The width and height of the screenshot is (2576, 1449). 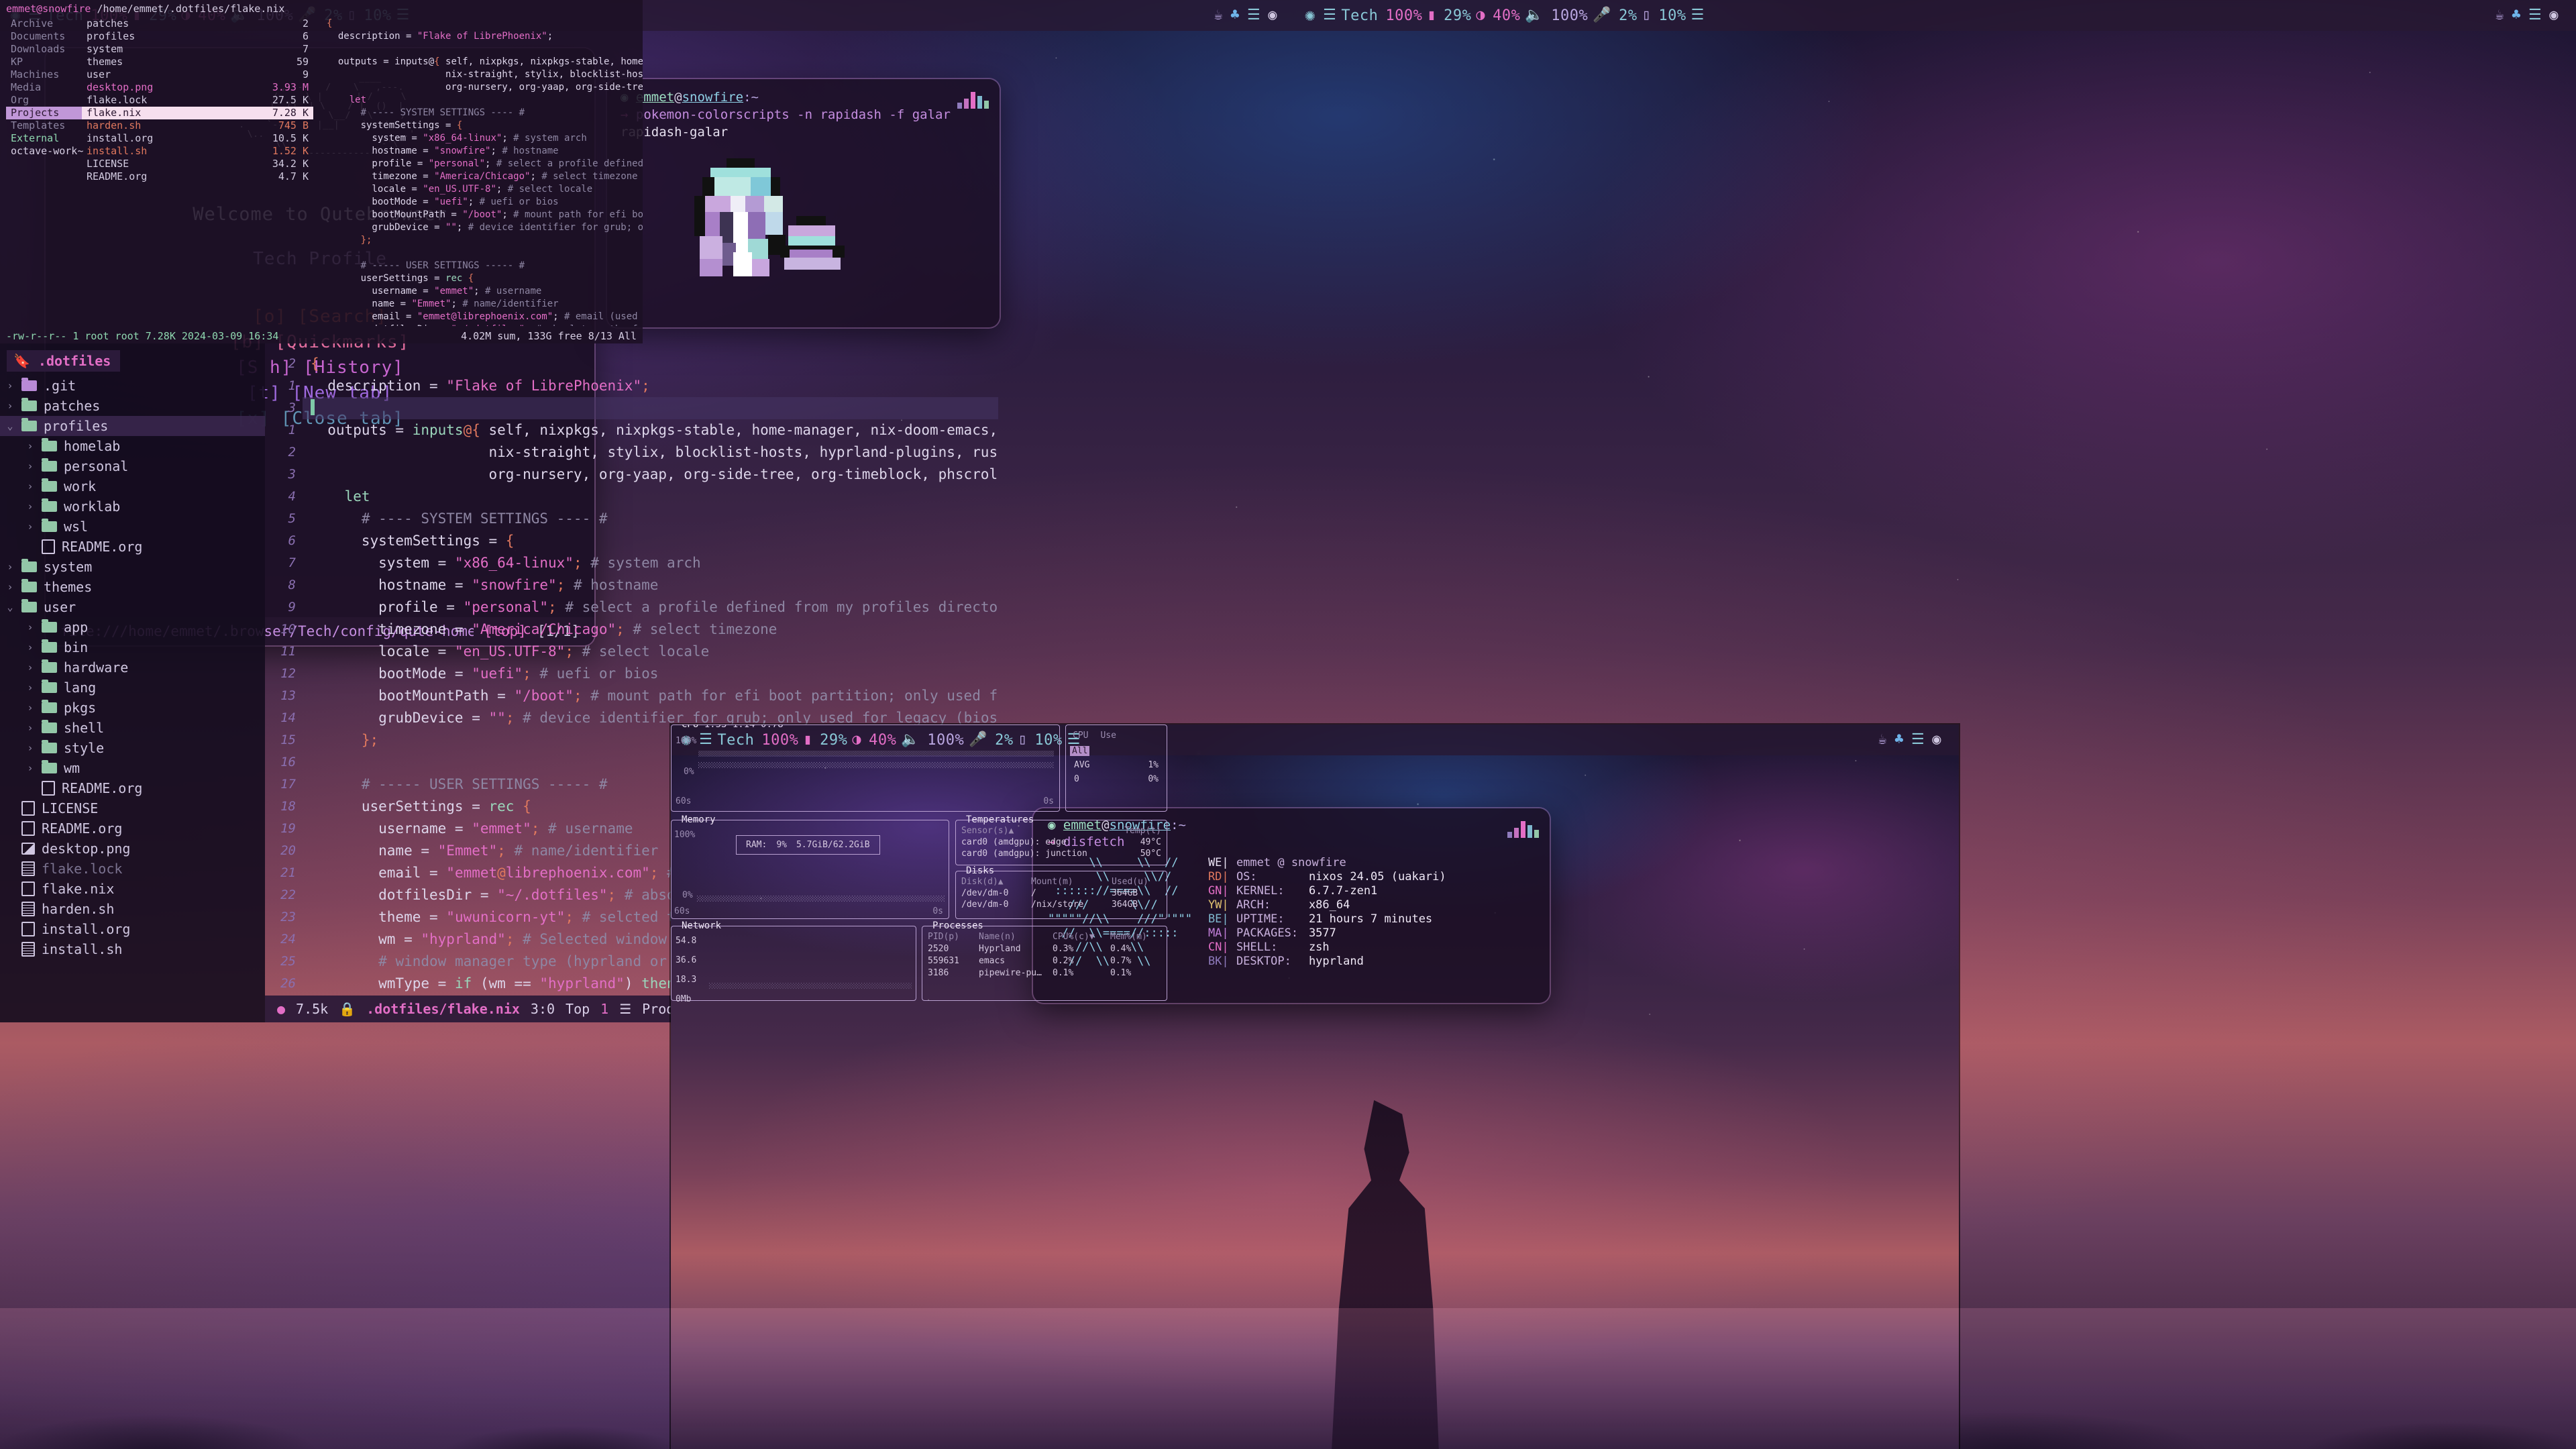 I want to click on nixos-snowflake-icon: ✺, so click(x=1310, y=15).